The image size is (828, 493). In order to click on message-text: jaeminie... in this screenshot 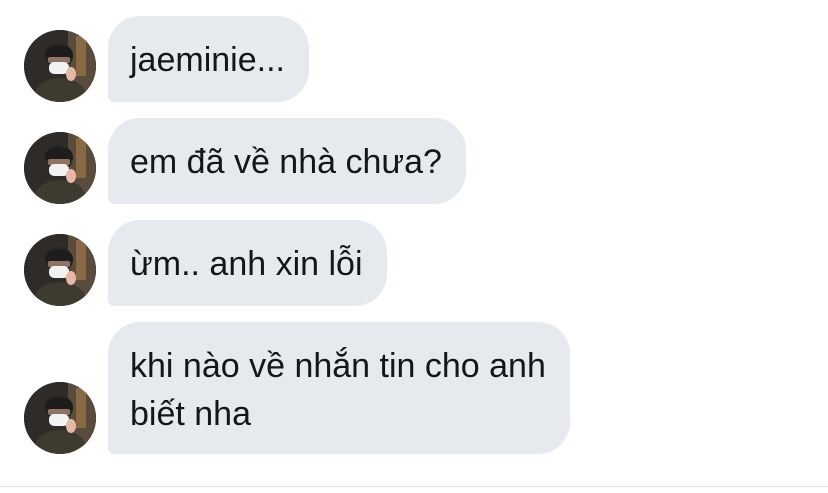, I will do `click(207, 60)`.